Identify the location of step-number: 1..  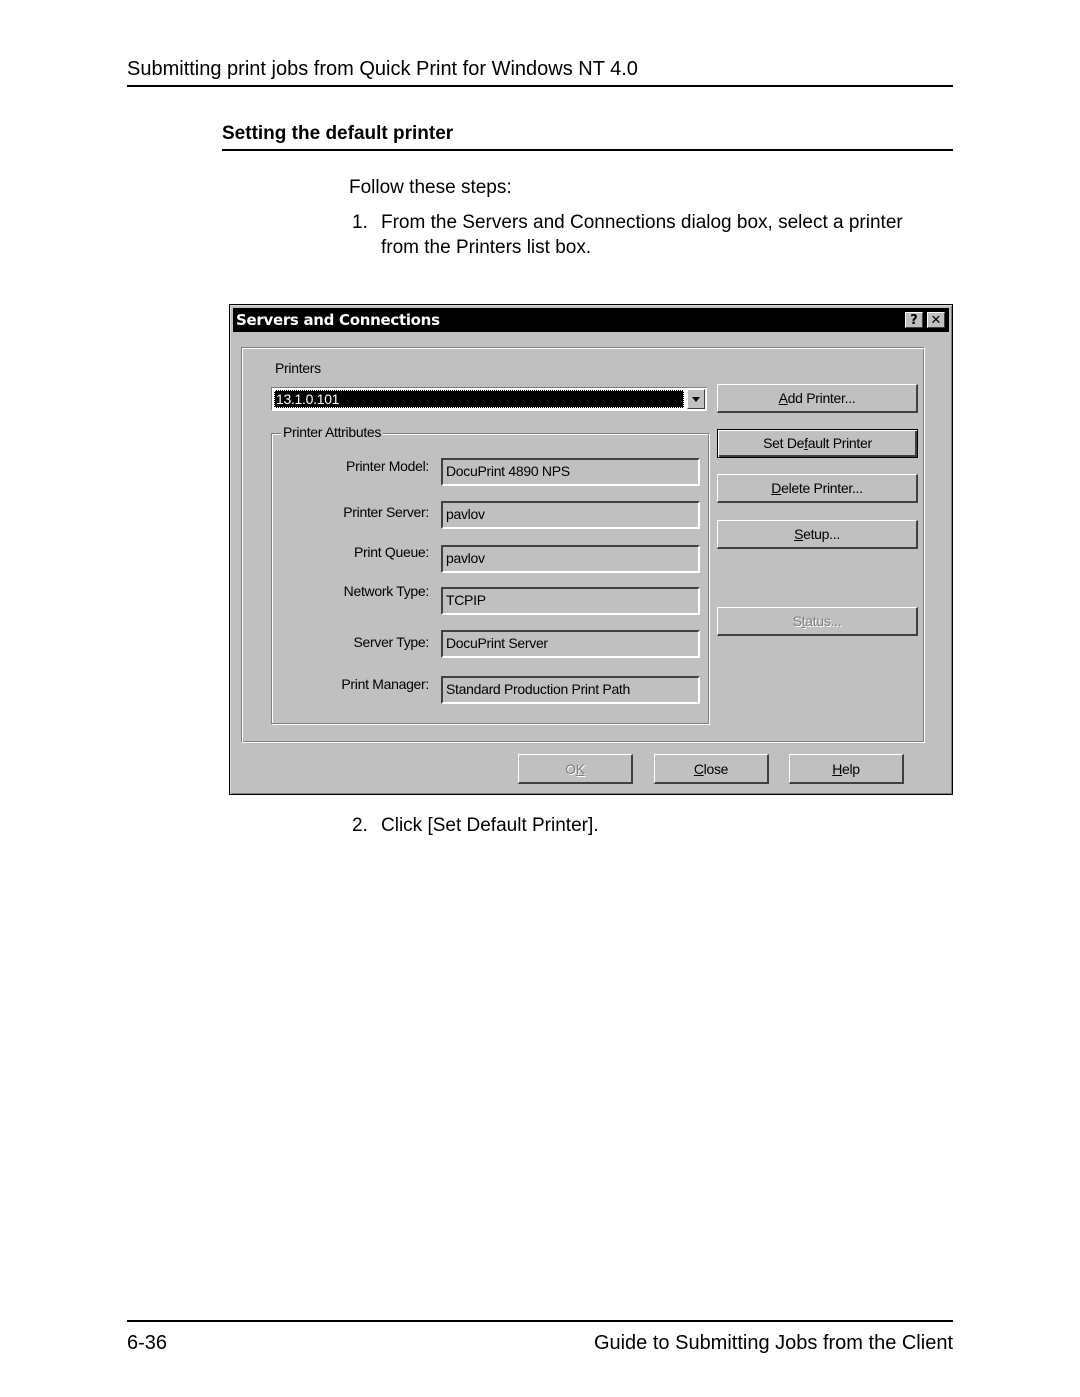
(360, 222).